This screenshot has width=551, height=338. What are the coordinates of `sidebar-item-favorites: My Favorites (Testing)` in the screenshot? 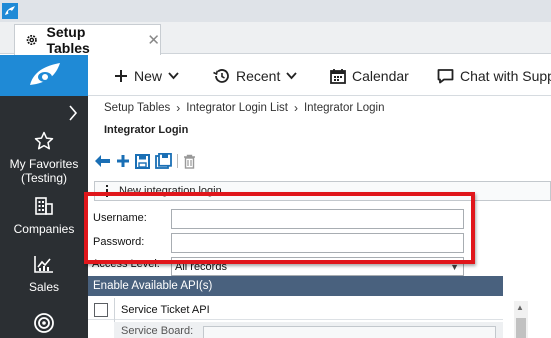 It's located at (44, 158).